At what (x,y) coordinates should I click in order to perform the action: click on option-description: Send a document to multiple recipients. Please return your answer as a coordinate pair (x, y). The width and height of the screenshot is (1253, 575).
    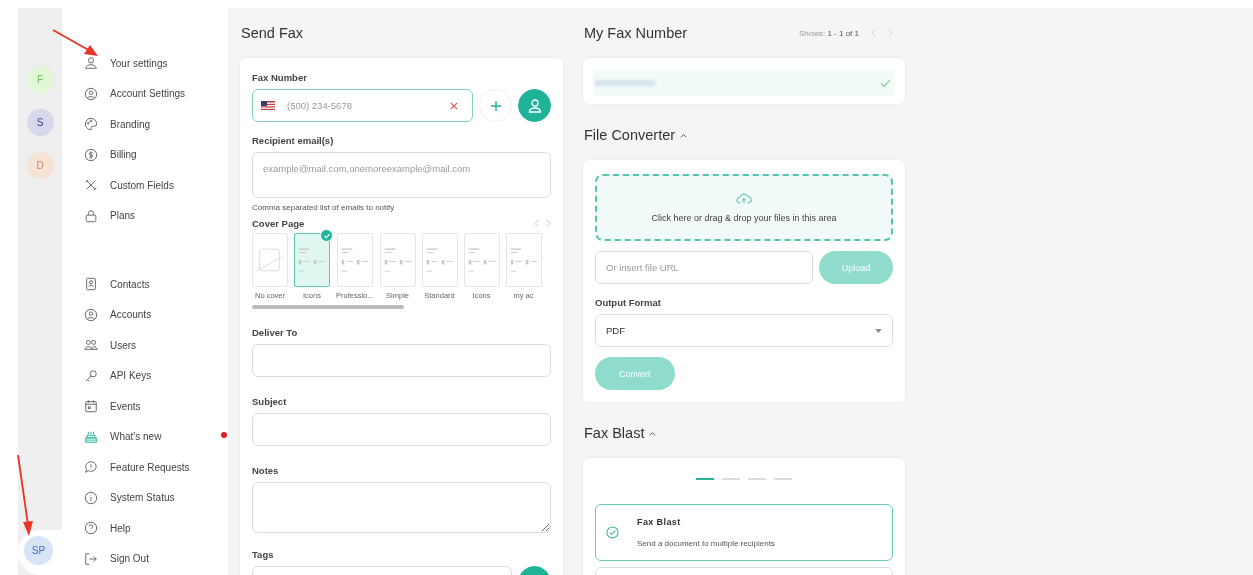
    Looking at the image, I should click on (706, 543).